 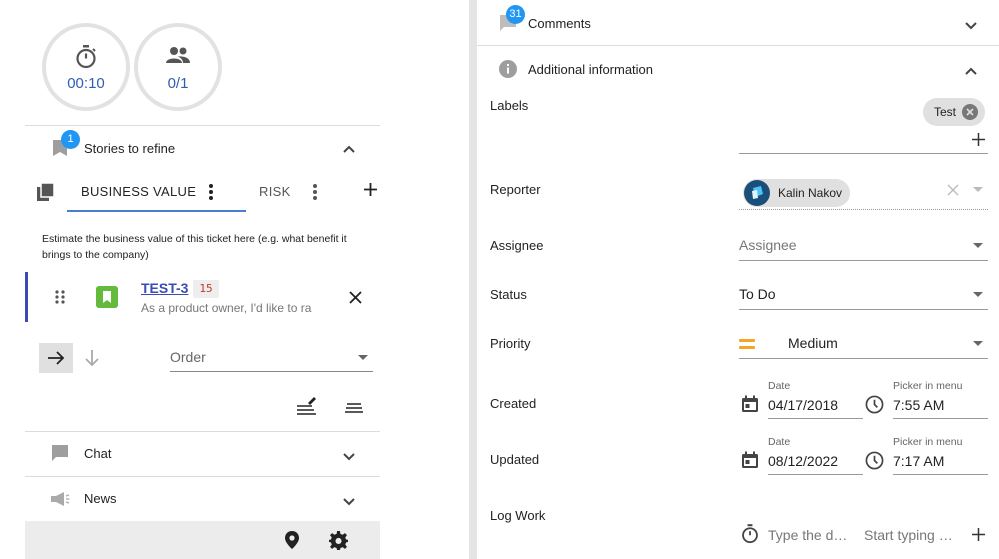 What do you see at coordinates (60, 455) in the screenshot?
I see `chat-icon` at bounding box center [60, 455].